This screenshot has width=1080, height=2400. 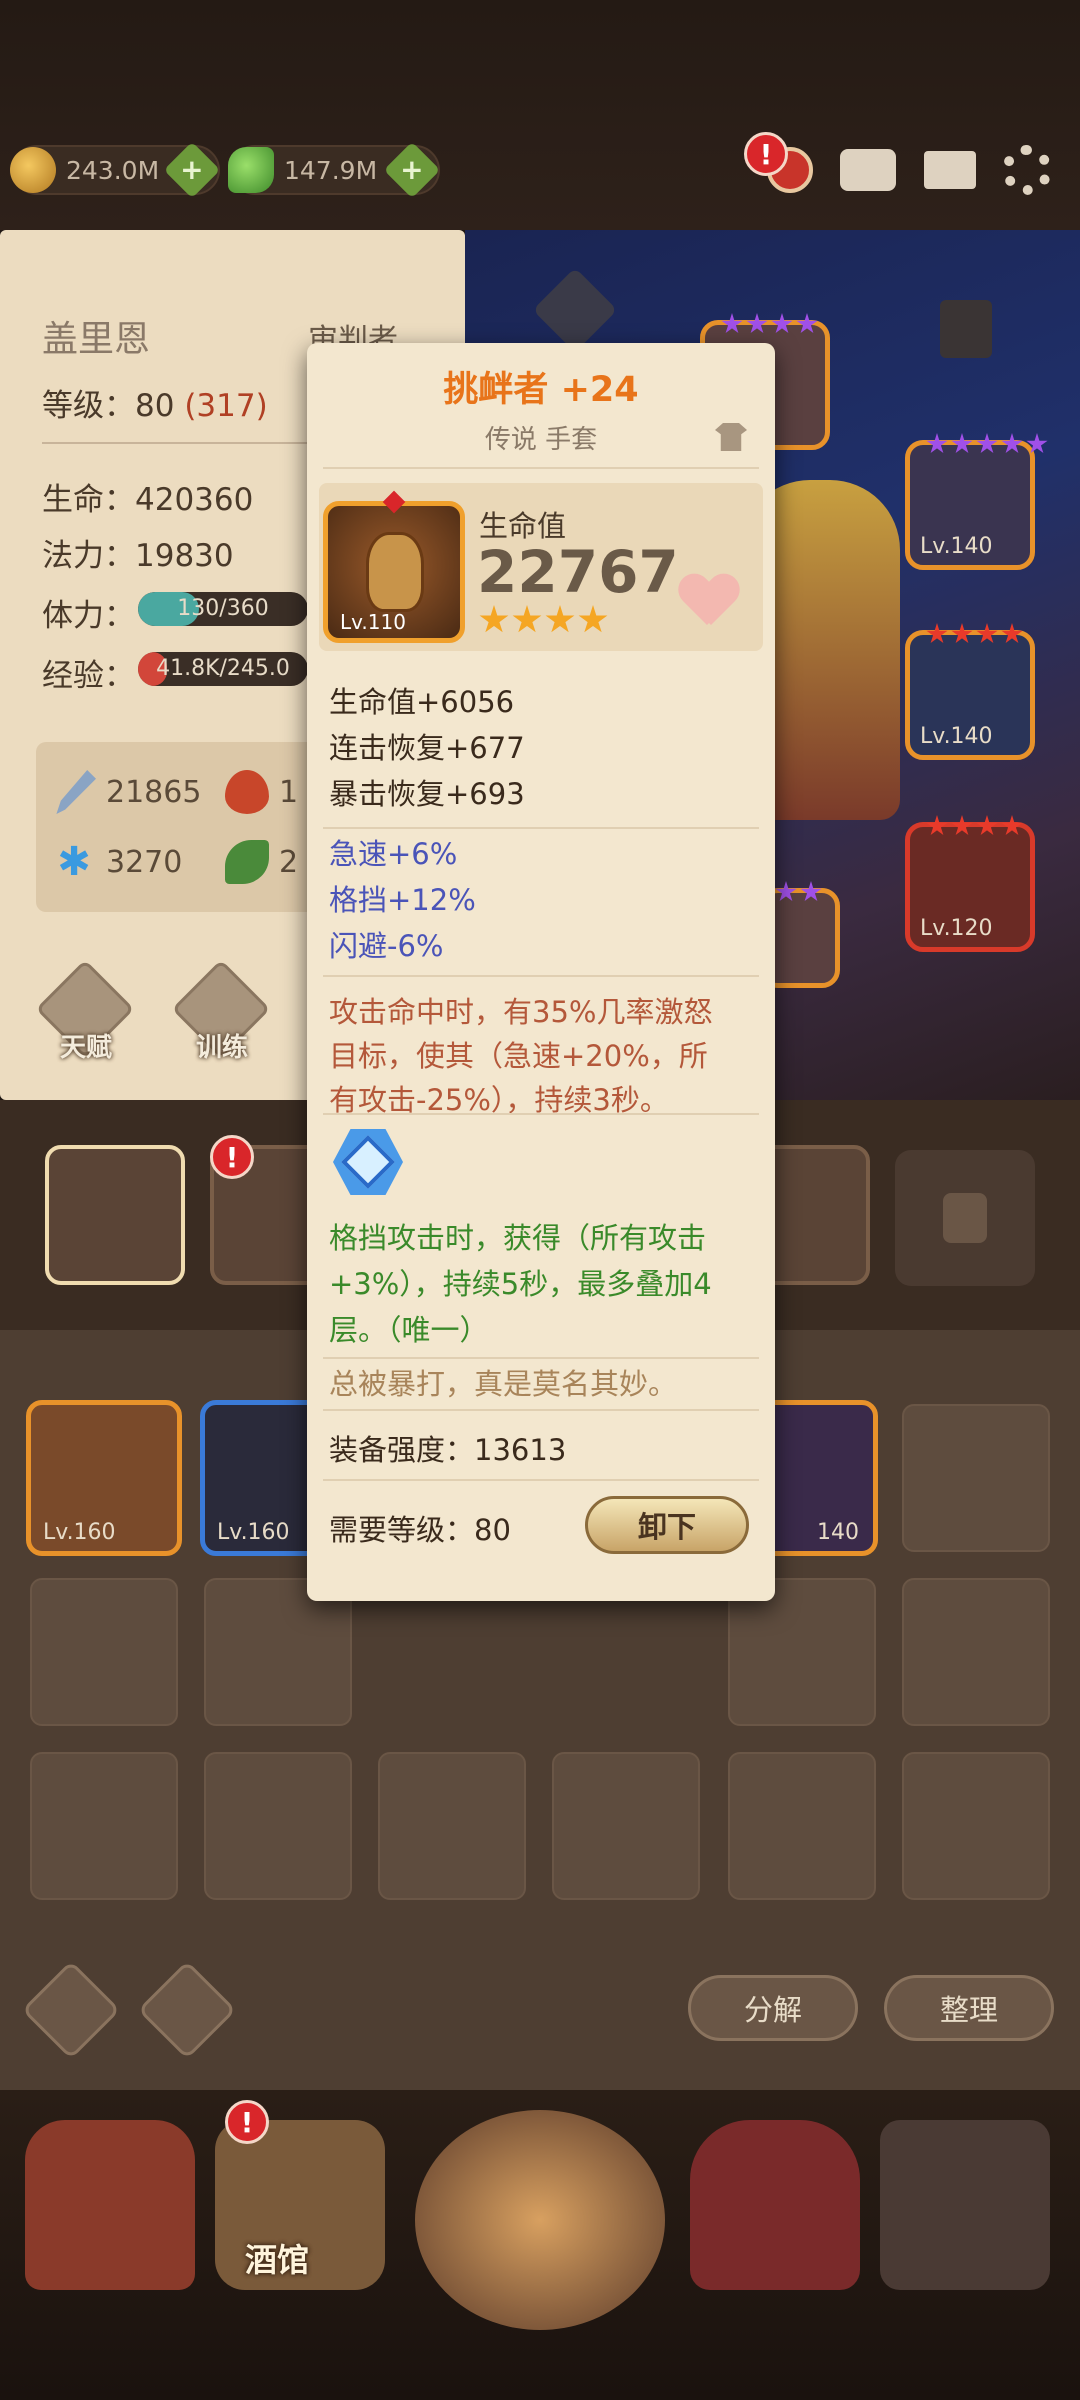 I want to click on training-label: 训练, so click(x=221, y=1048).